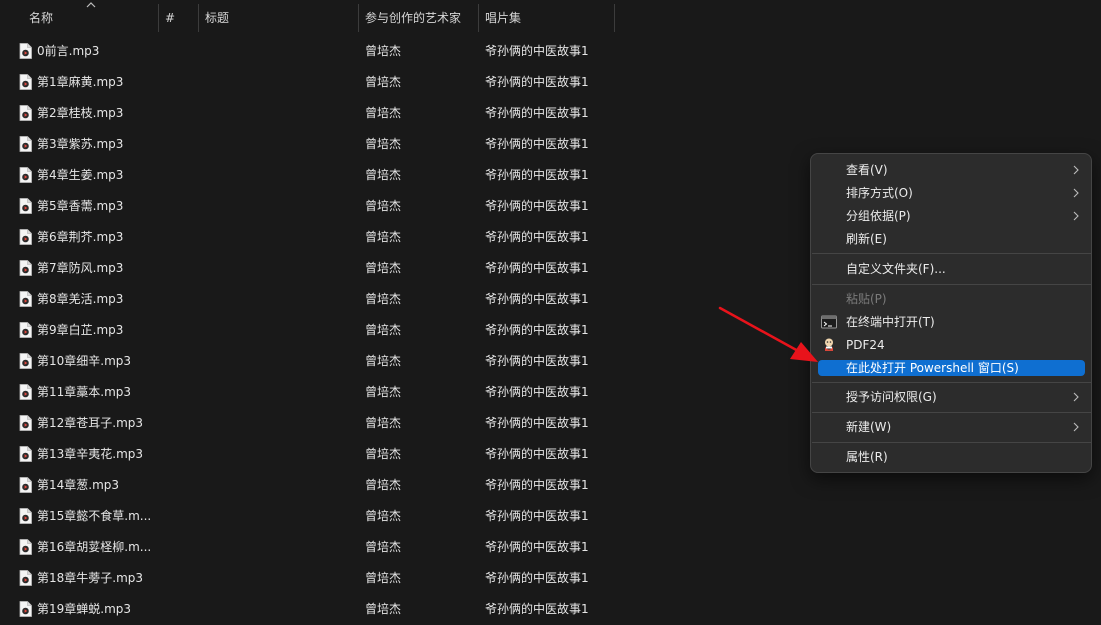 The image size is (1101, 625). Describe the element at coordinates (932, 368) in the screenshot. I see `menu-item-label: 在此处打开 Powershell 窗口(S)` at that location.